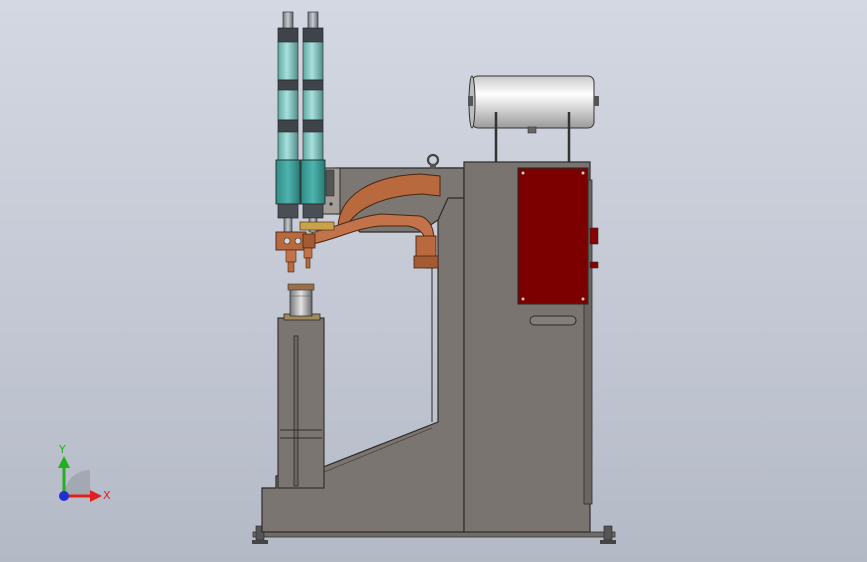  I want to click on pneumatic-cylinder-left, so click(288, 115).